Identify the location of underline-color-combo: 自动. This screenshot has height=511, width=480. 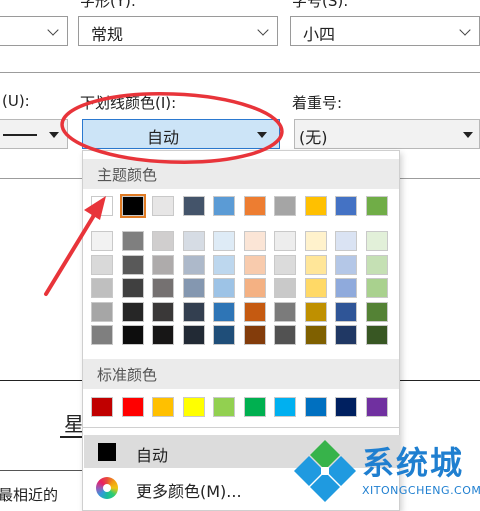
(181, 134).